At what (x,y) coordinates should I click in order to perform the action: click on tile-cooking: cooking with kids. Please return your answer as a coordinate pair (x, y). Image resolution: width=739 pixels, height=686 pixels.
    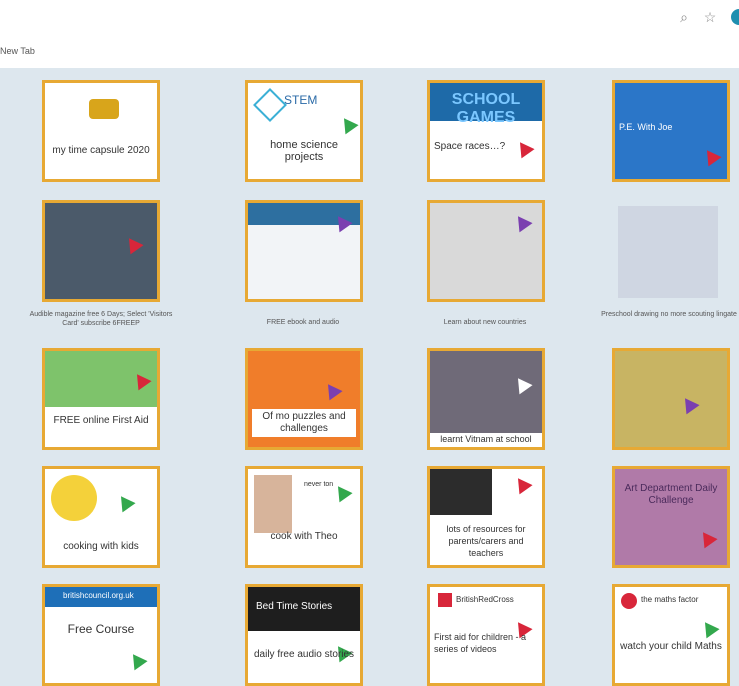
    Looking at the image, I should click on (101, 517).